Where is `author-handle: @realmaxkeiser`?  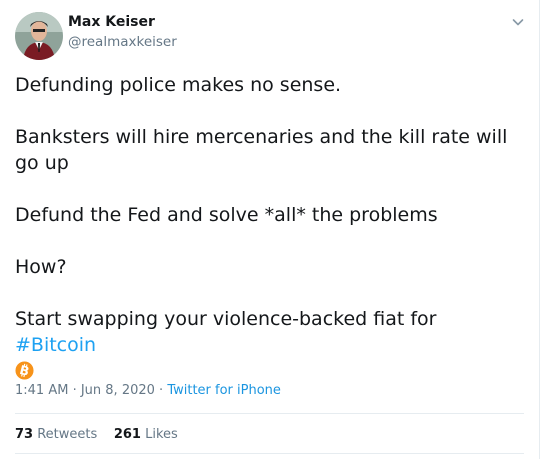 author-handle: @realmaxkeiser is located at coordinates (122, 42).